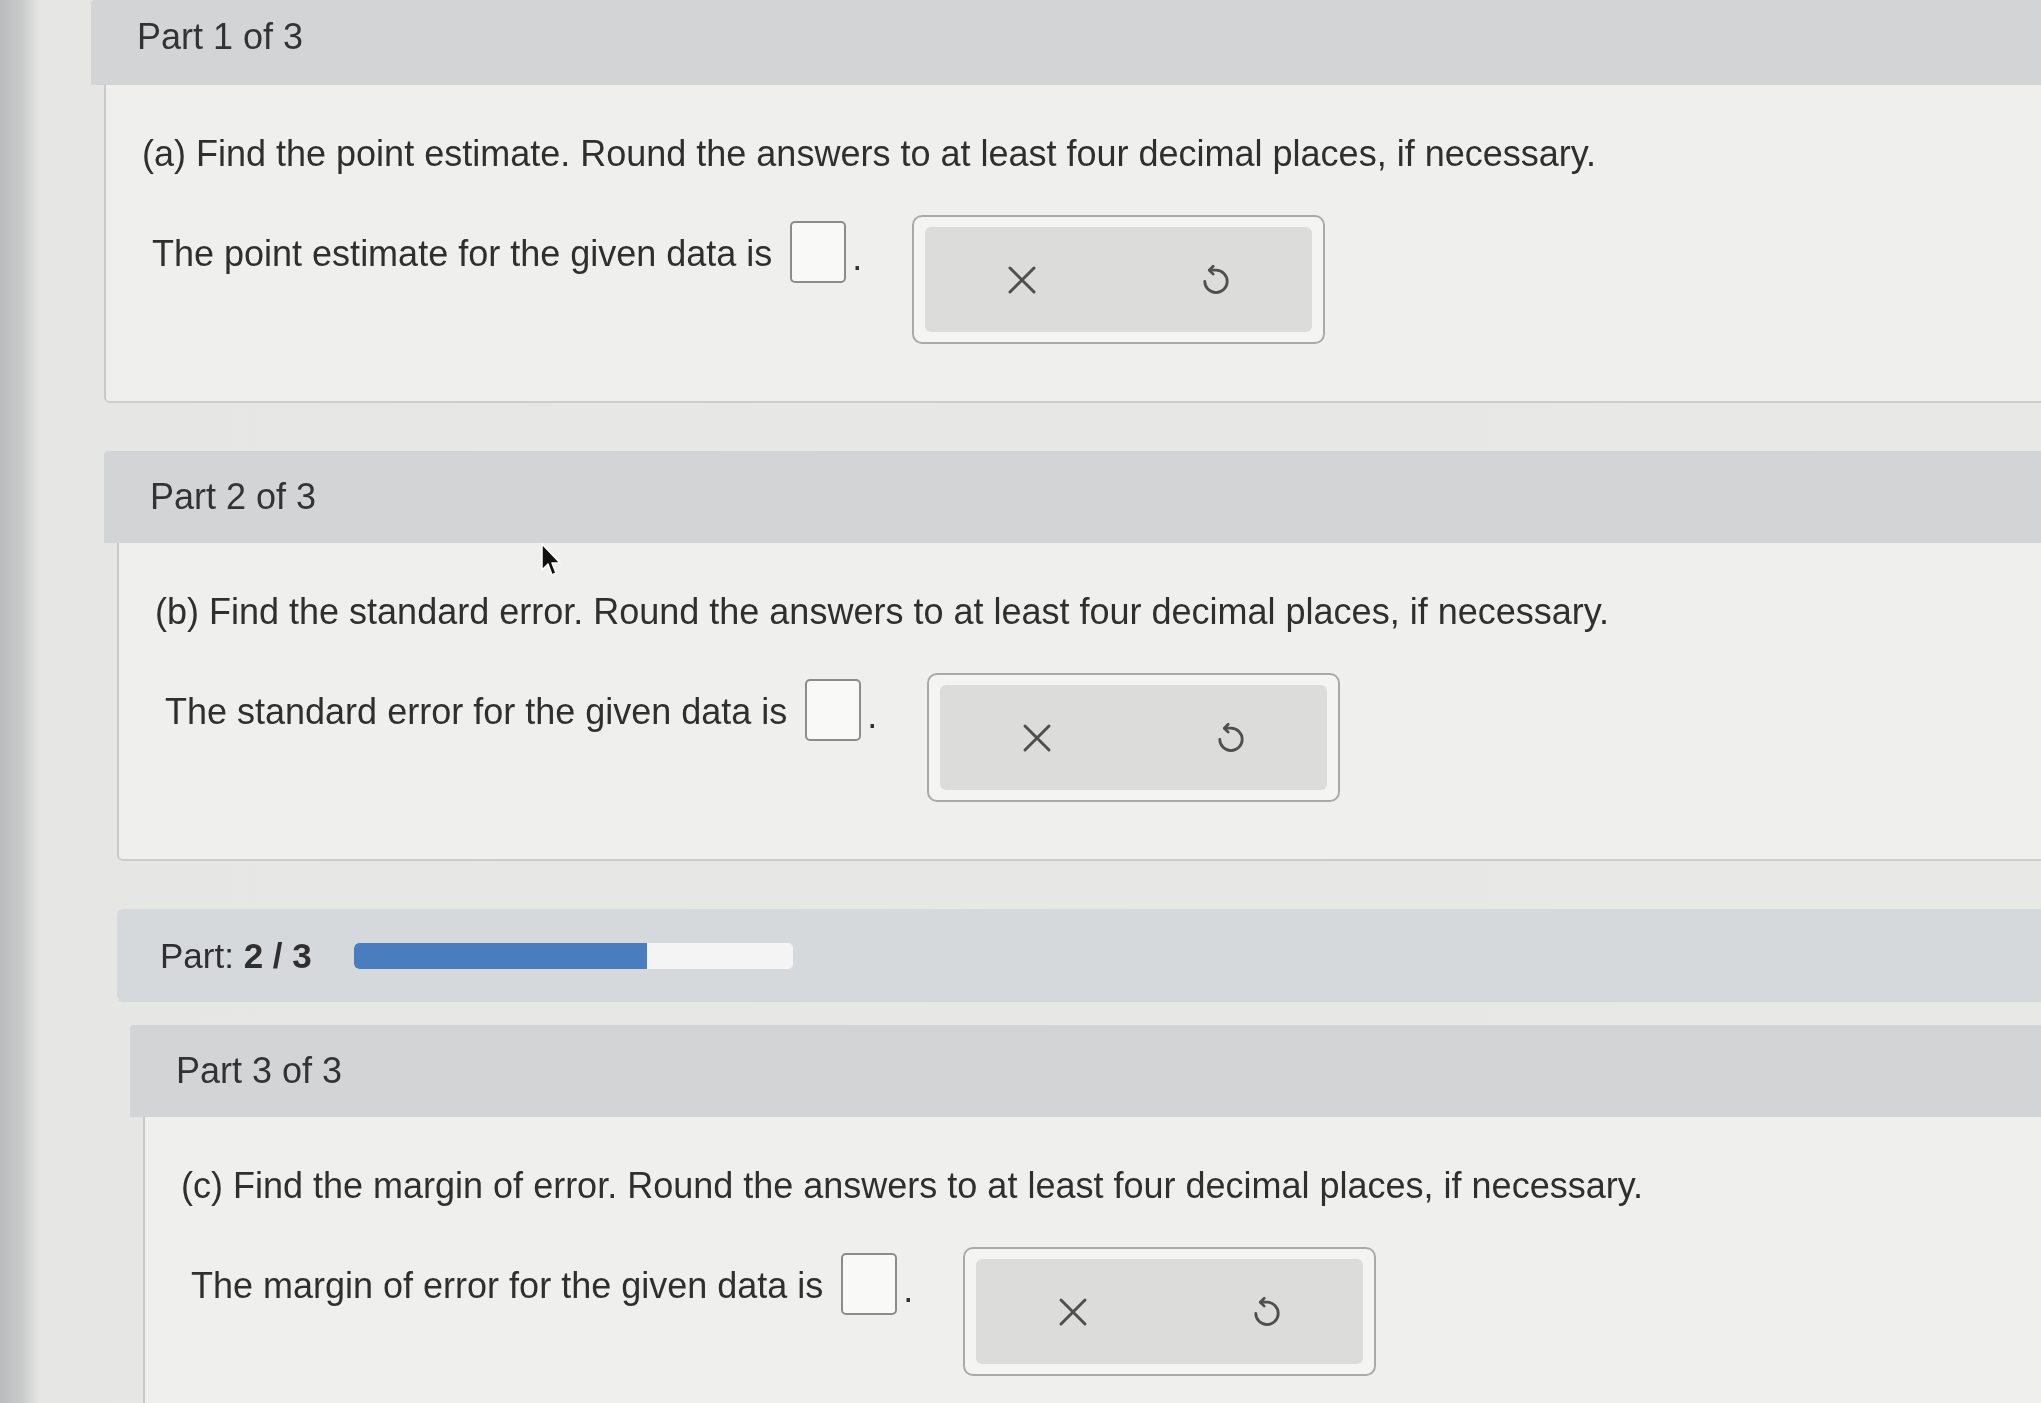  Describe the element at coordinates (476, 712) in the screenshot. I see `answer-prompt: The standard error for the given data is` at that location.